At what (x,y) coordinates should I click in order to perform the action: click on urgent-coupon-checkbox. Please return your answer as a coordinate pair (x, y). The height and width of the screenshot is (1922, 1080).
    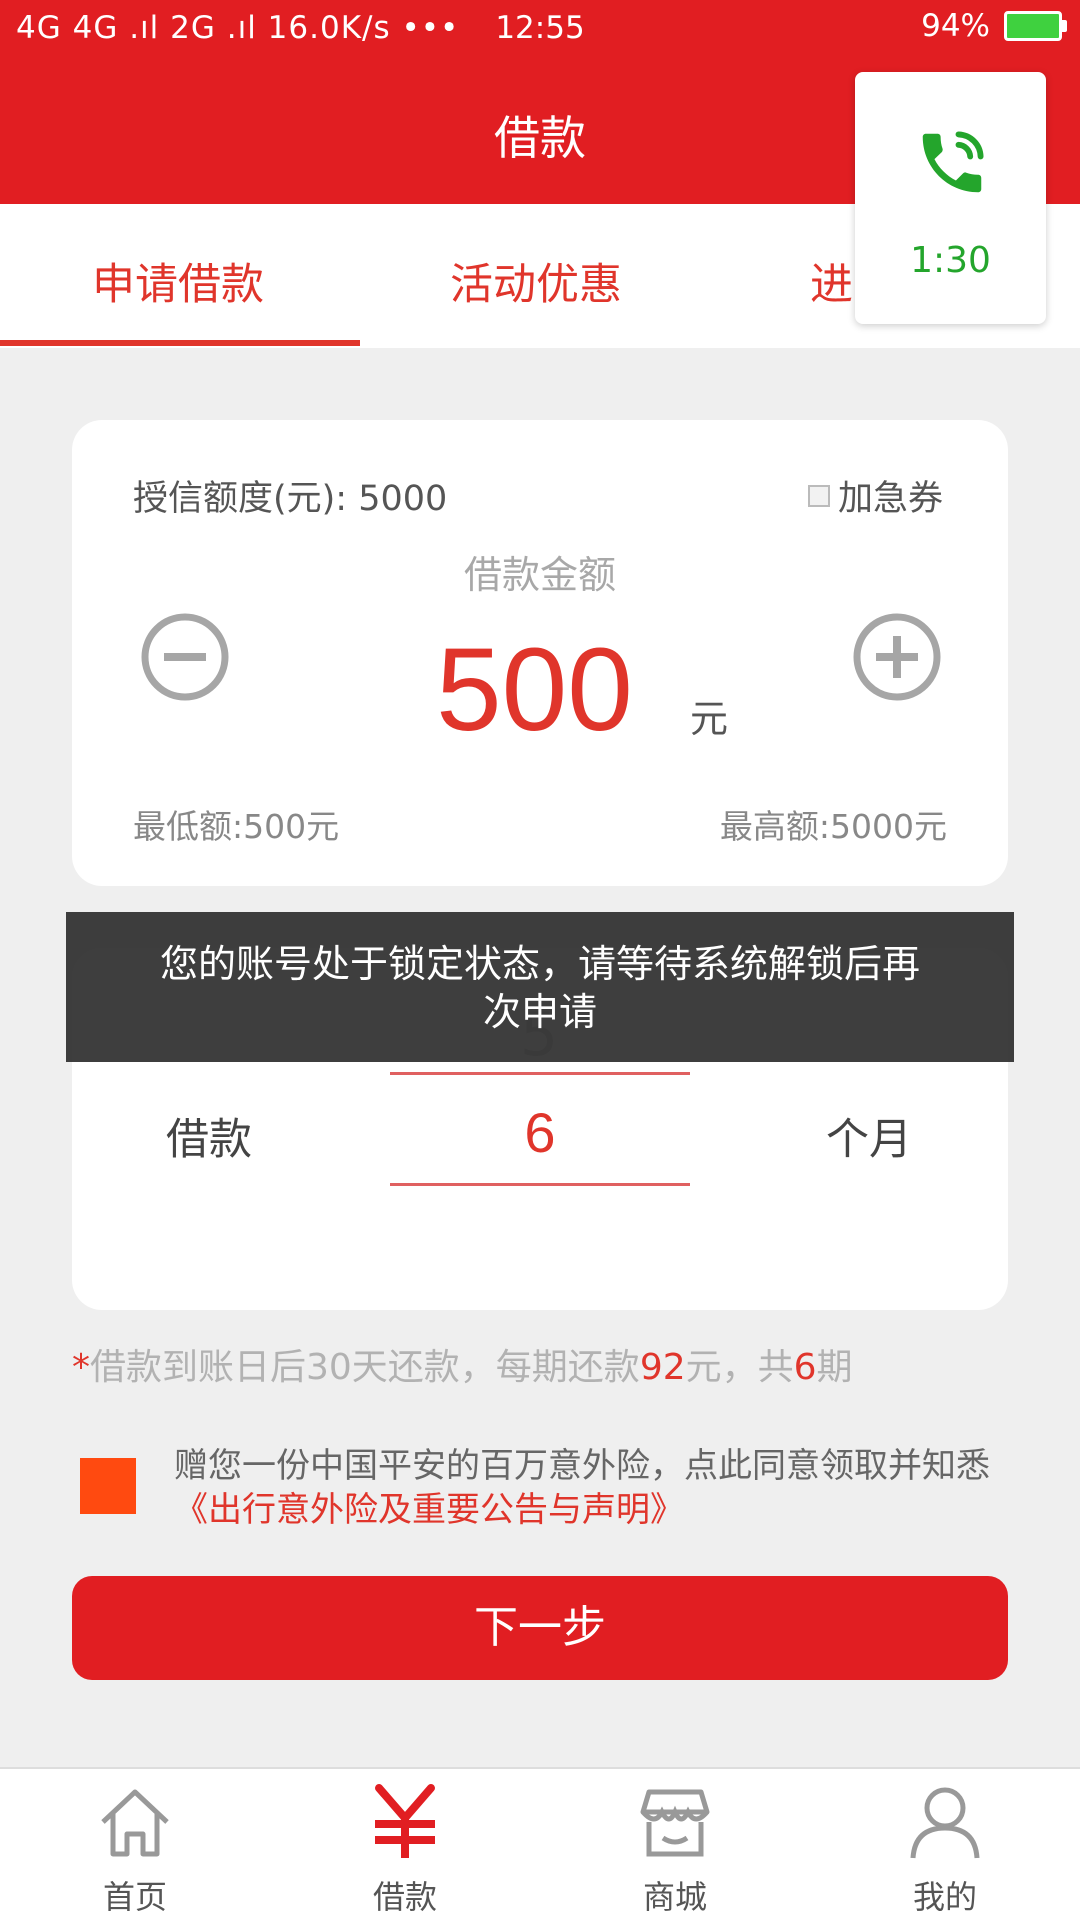
    Looking at the image, I should click on (819, 495).